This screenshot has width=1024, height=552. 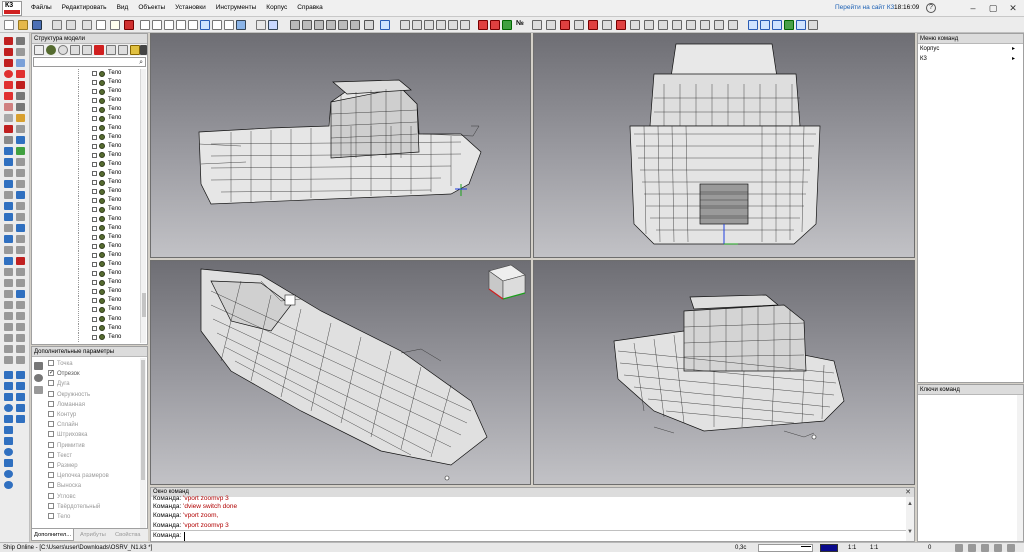 What do you see at coordinates (20, 261) in the screenshot?
I see `tool-42-icon` at bounding box center [20, 261].